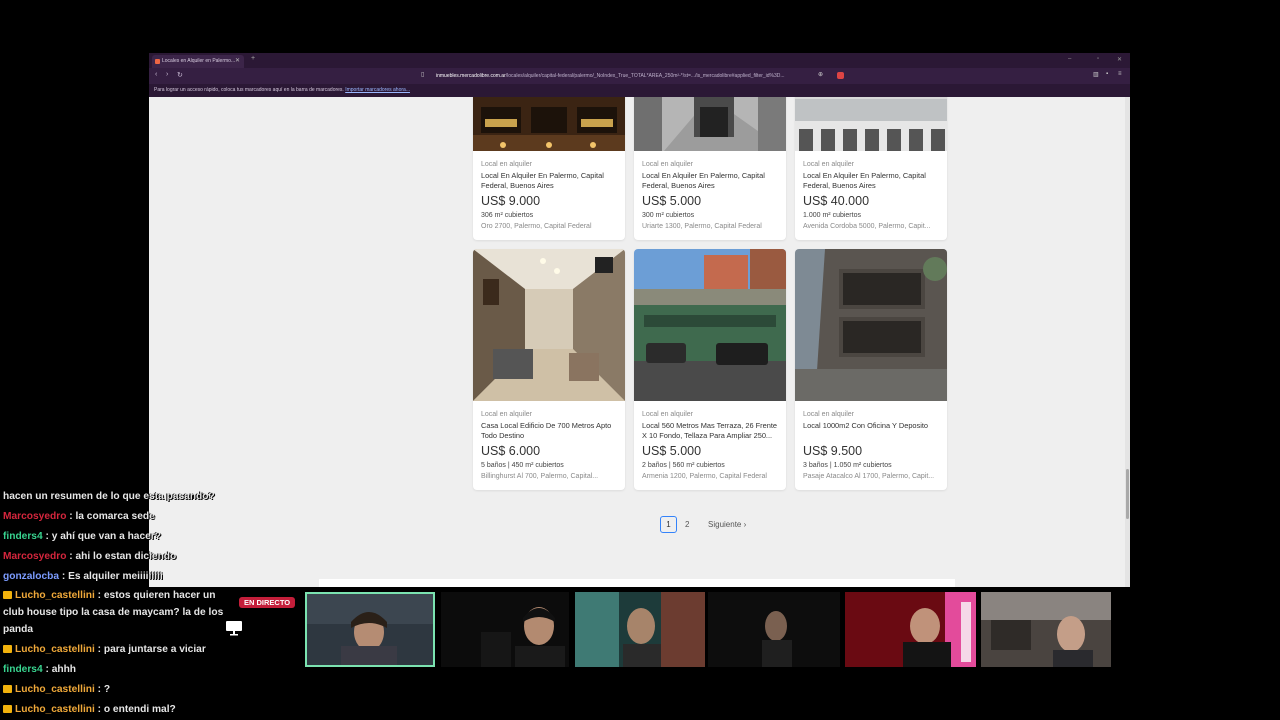 Image resolution: width=1280 pixels, height=720 pixels. Describe the element at coordinates (1127, 494) in the screenshot. I see `scrollbar-thumb` at that location.